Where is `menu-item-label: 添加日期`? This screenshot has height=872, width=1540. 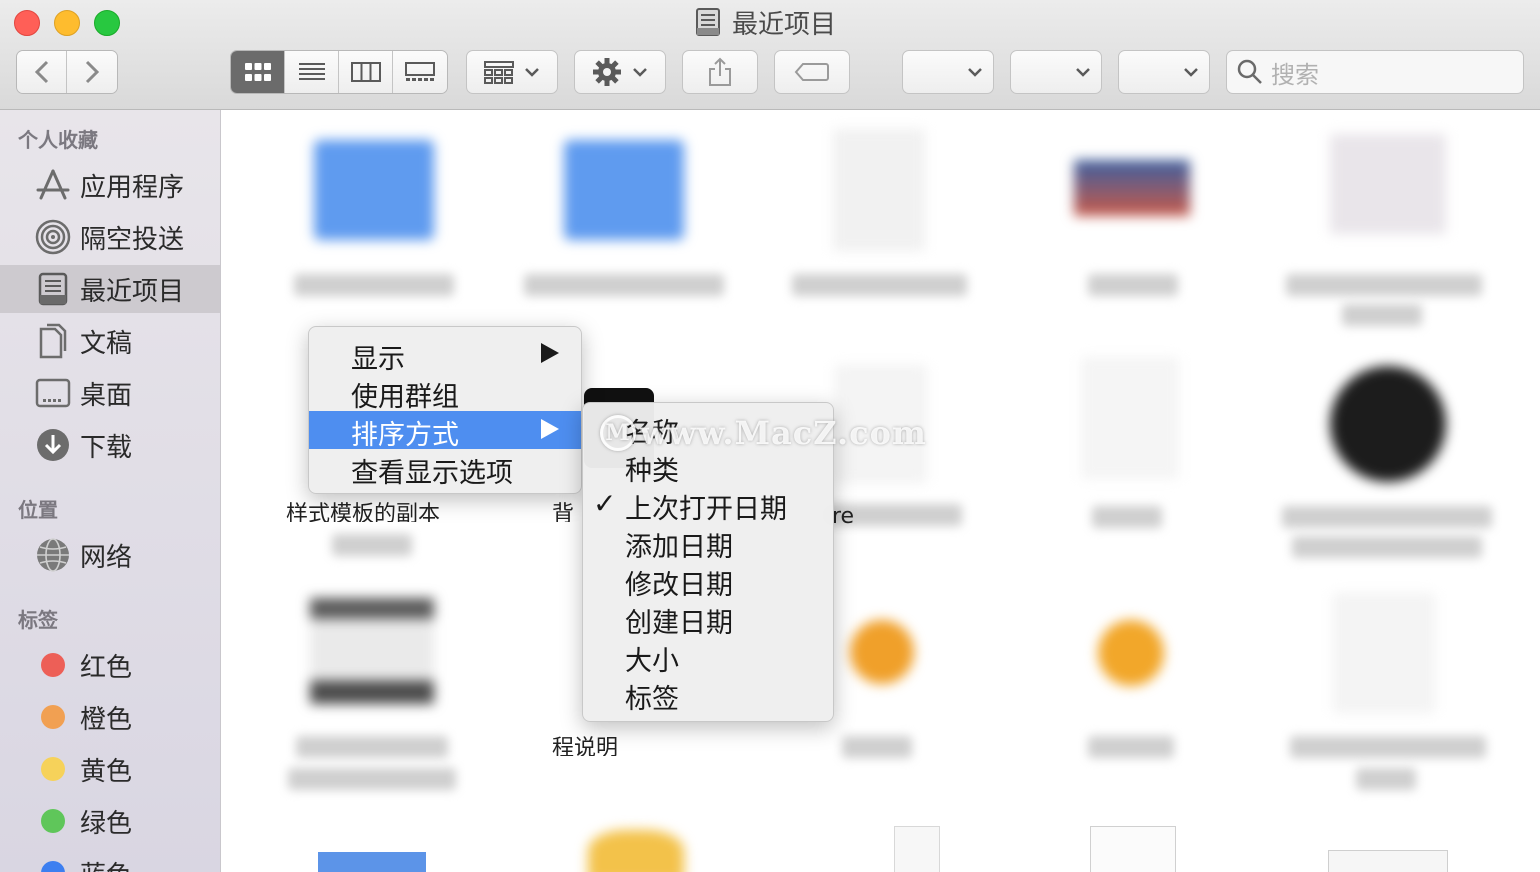 menu-item-label: 添加日期 is located at coordinates (679, 547).